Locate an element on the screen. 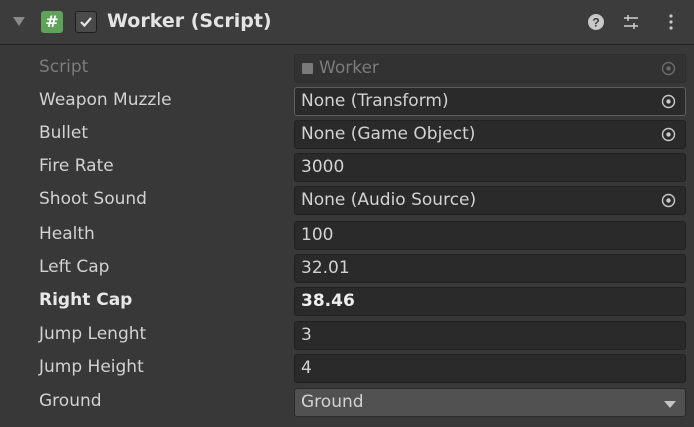 This screenshot has width=694, height=427. field-value: 3 is located at coordinates (306, 335).